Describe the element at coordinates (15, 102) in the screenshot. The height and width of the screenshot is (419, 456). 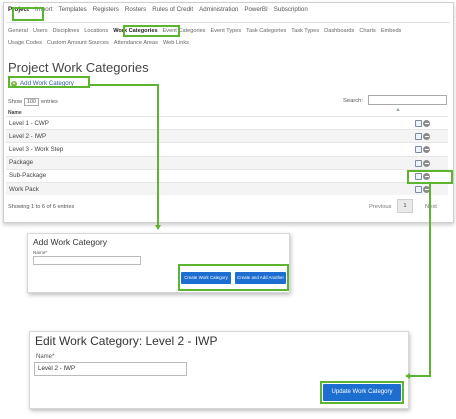
I see `show-prefix: Show` at that location.